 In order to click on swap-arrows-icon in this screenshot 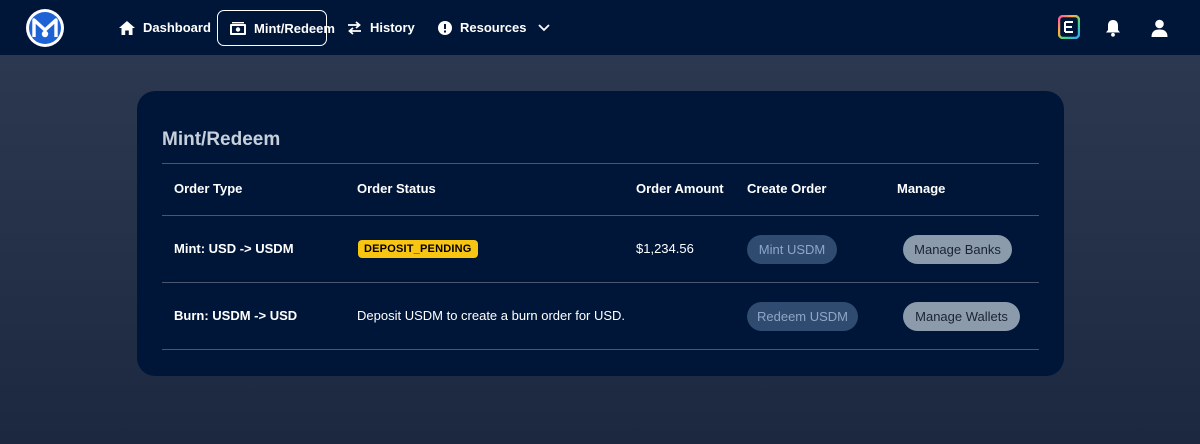, I will do `click(354, 27)`.